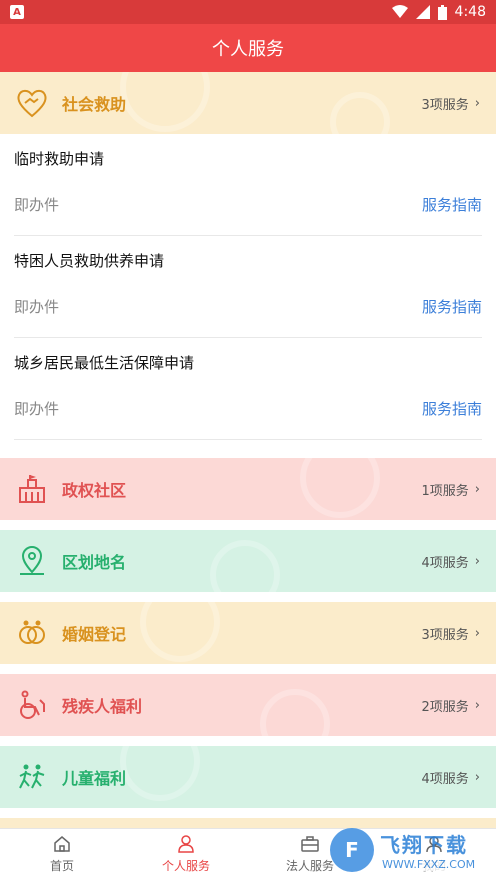 Image resolution: width=496 pixels, height=880 pixels. I want to click on tab-label: 首页, so click(61, 866).